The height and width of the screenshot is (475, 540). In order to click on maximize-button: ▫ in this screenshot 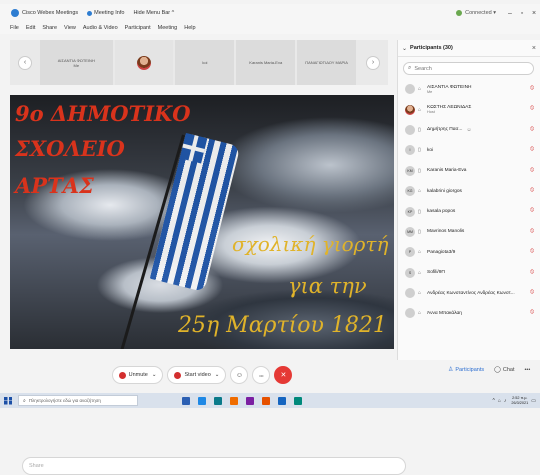, I will do `click(522, 13)`.